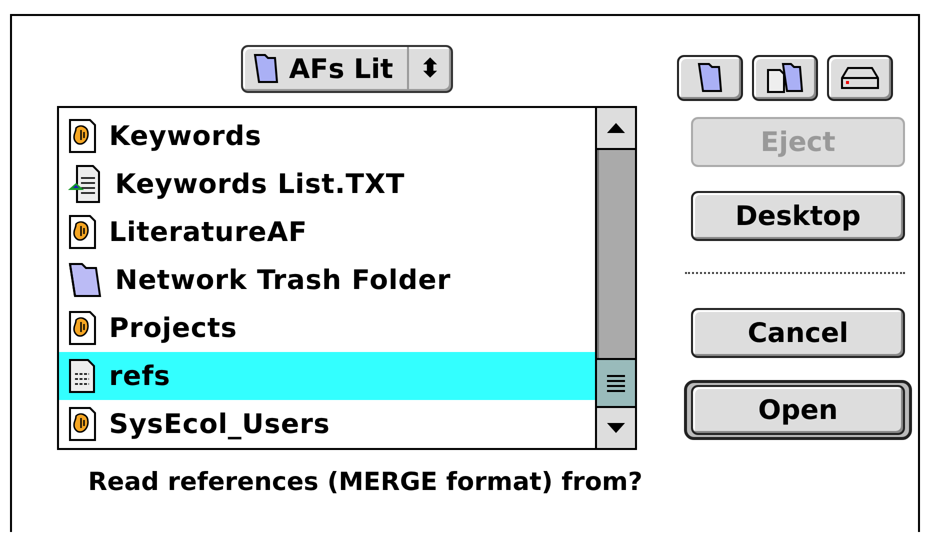  I want to click on action-button: Cancel, so click(798, 333).